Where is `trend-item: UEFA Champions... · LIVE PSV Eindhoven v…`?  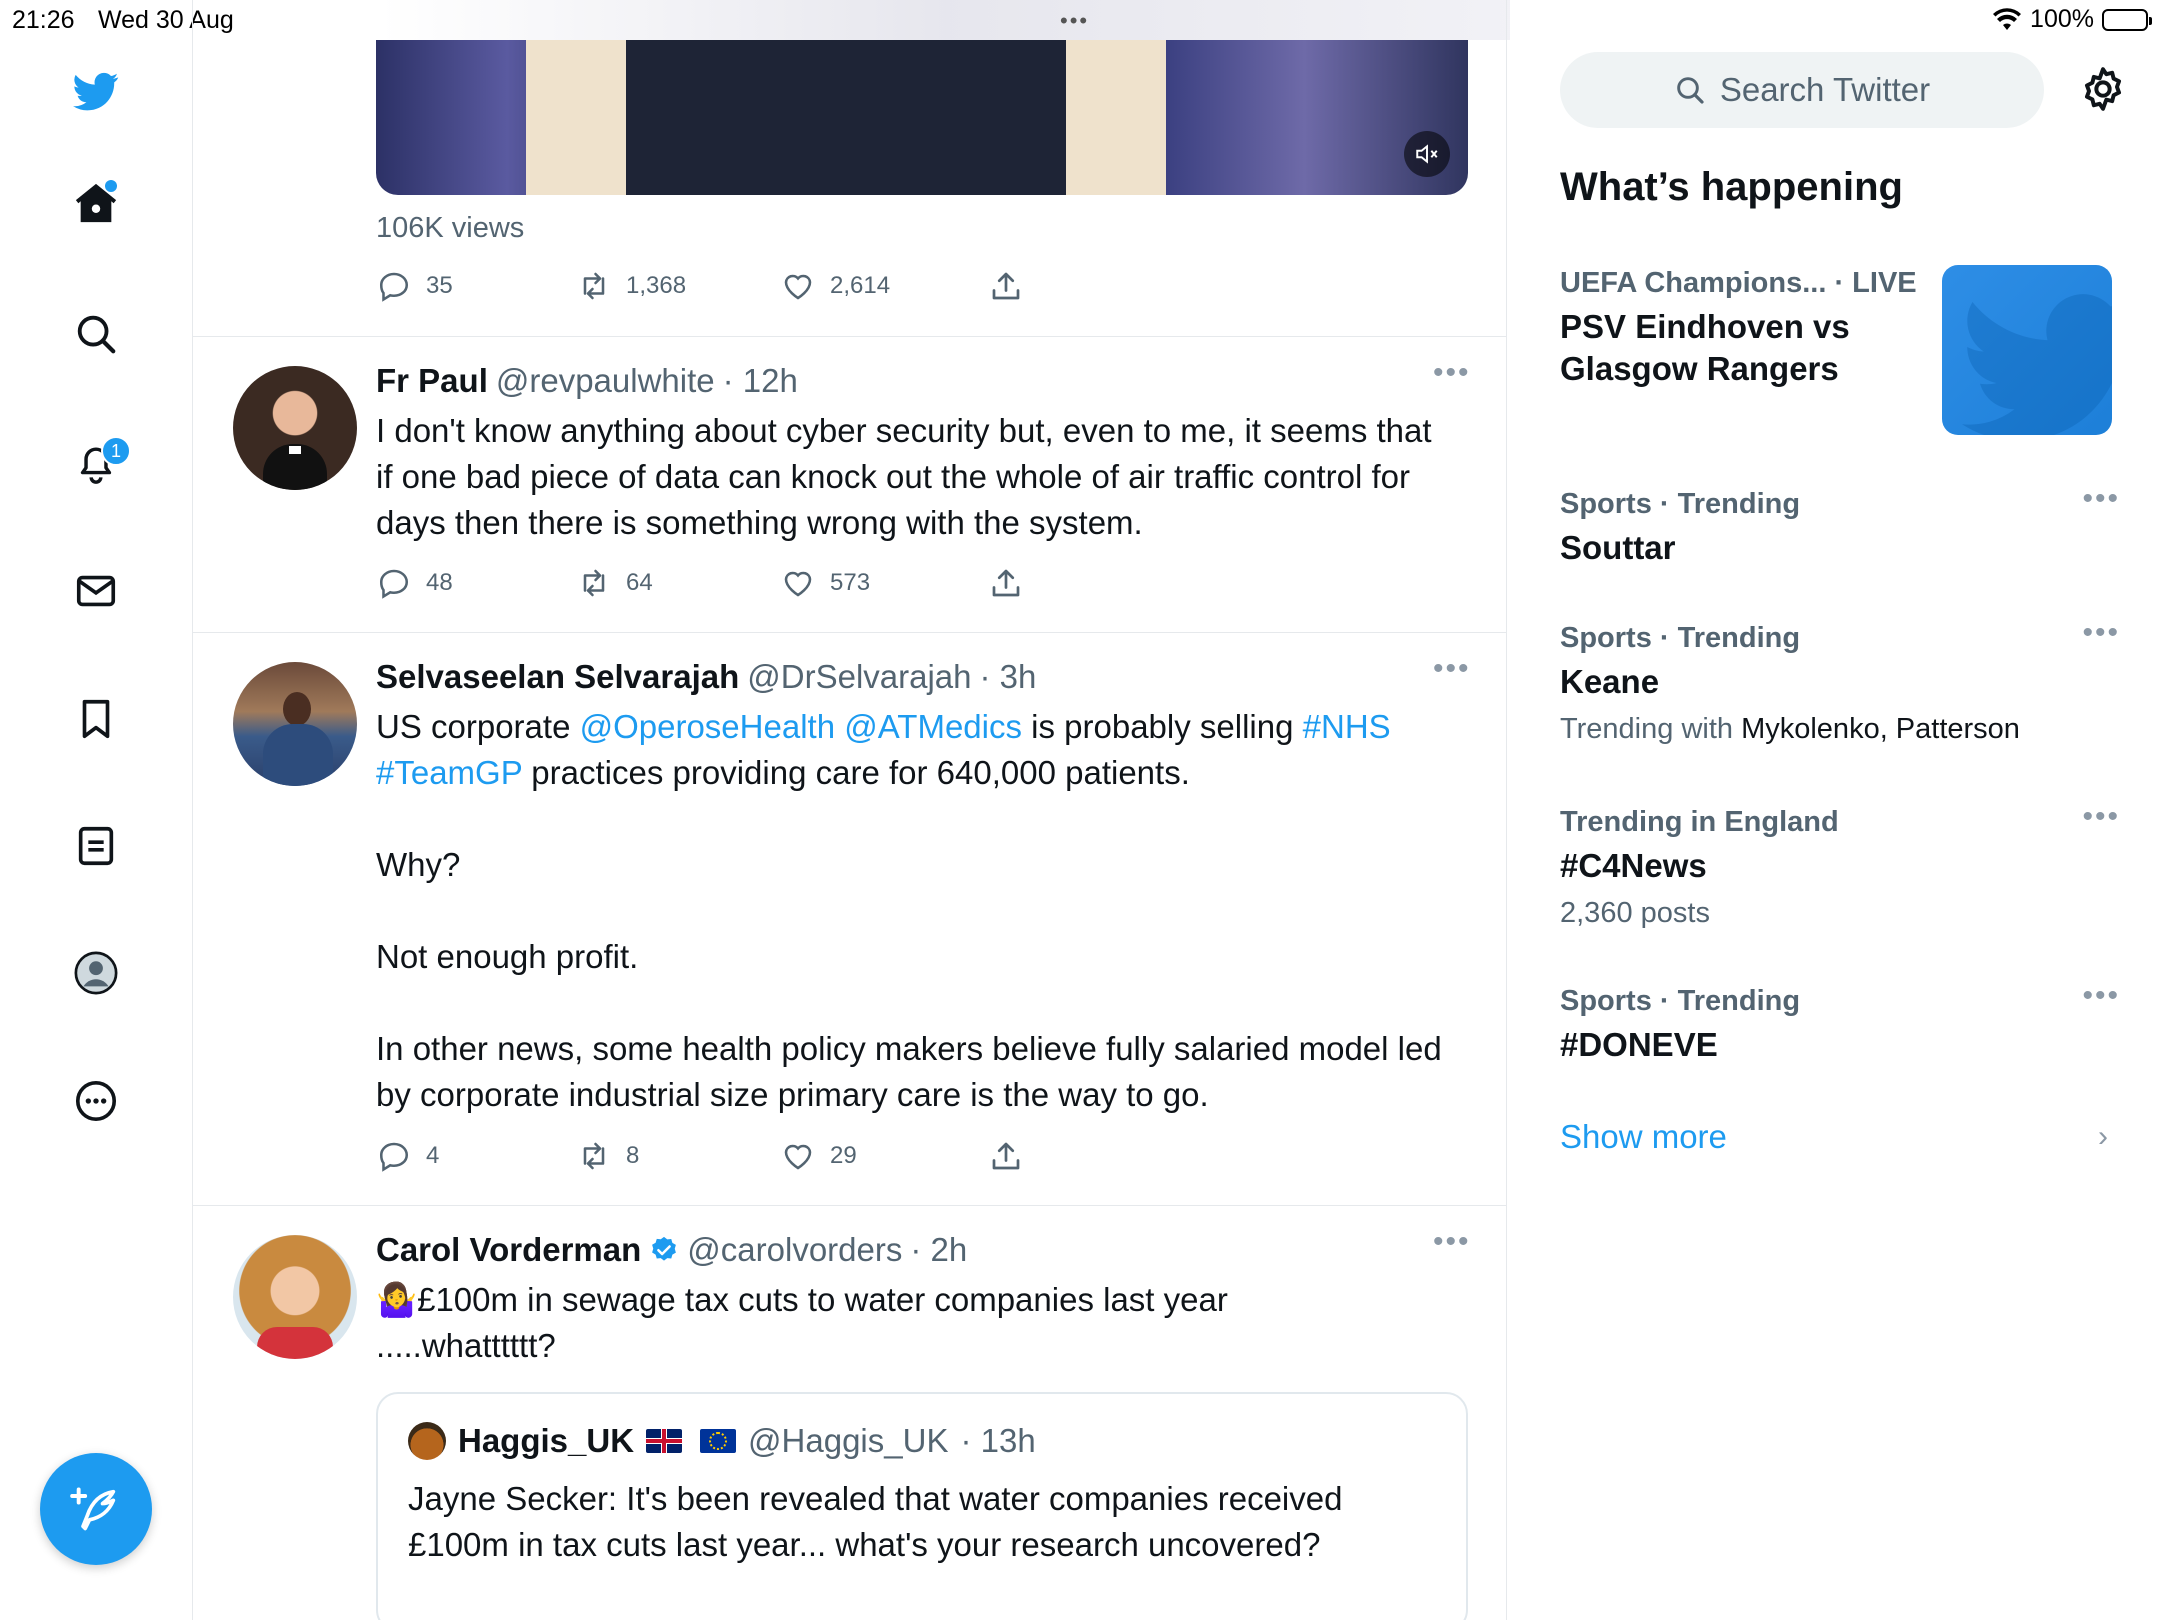 trend-item: UEFA Champions... · LIVE PSV Eindhoven v… is located at coordinates (1750, 328).